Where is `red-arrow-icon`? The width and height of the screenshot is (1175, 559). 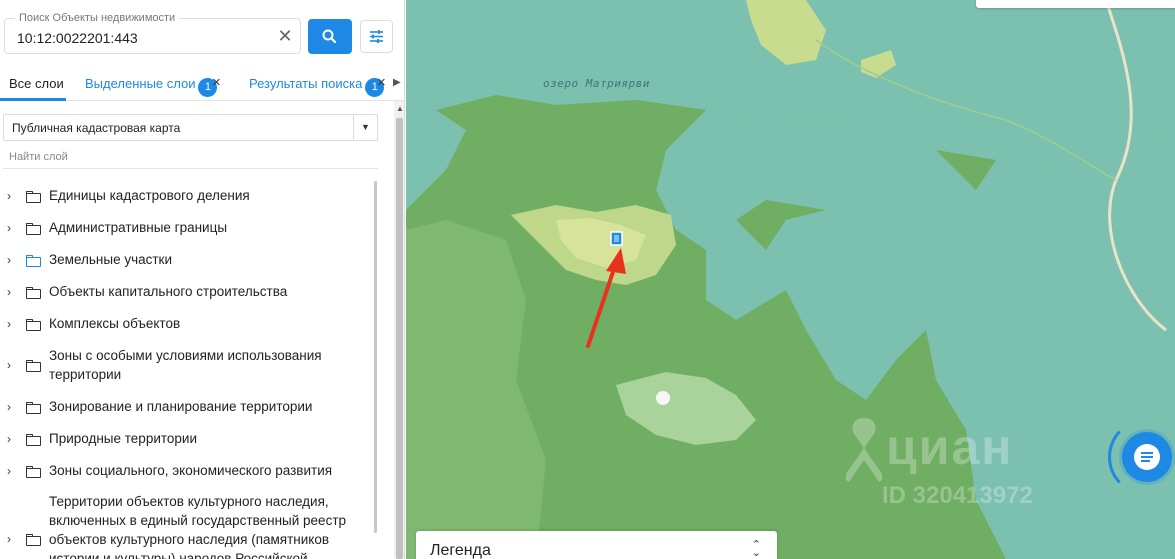 red-arrow-icon is located at coordinates (606, 298).